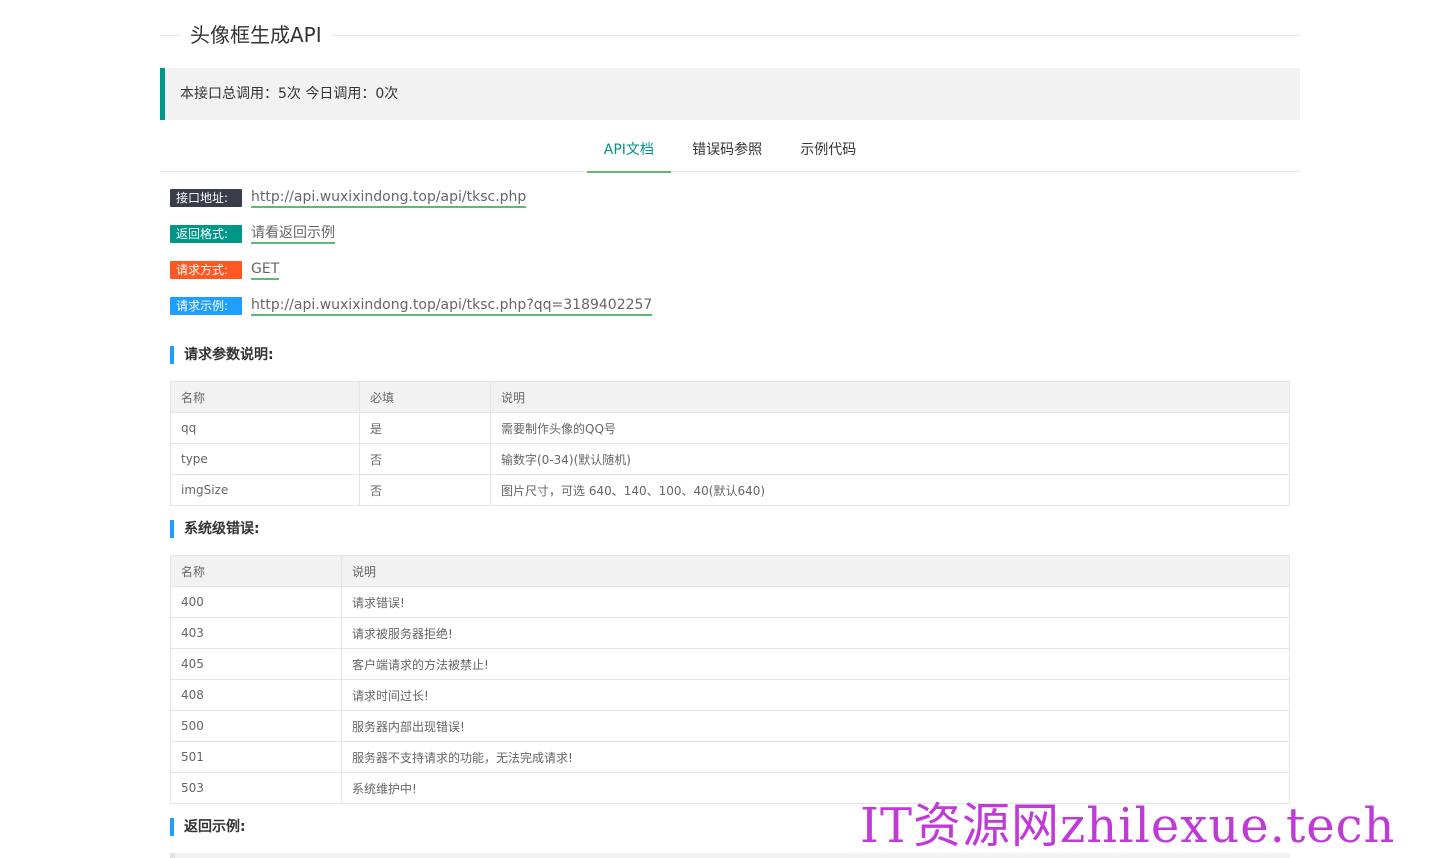 This screenshot has width=1445, height=858. I want to click on table-row: 408 请求时间过长!, so click(730, 695).